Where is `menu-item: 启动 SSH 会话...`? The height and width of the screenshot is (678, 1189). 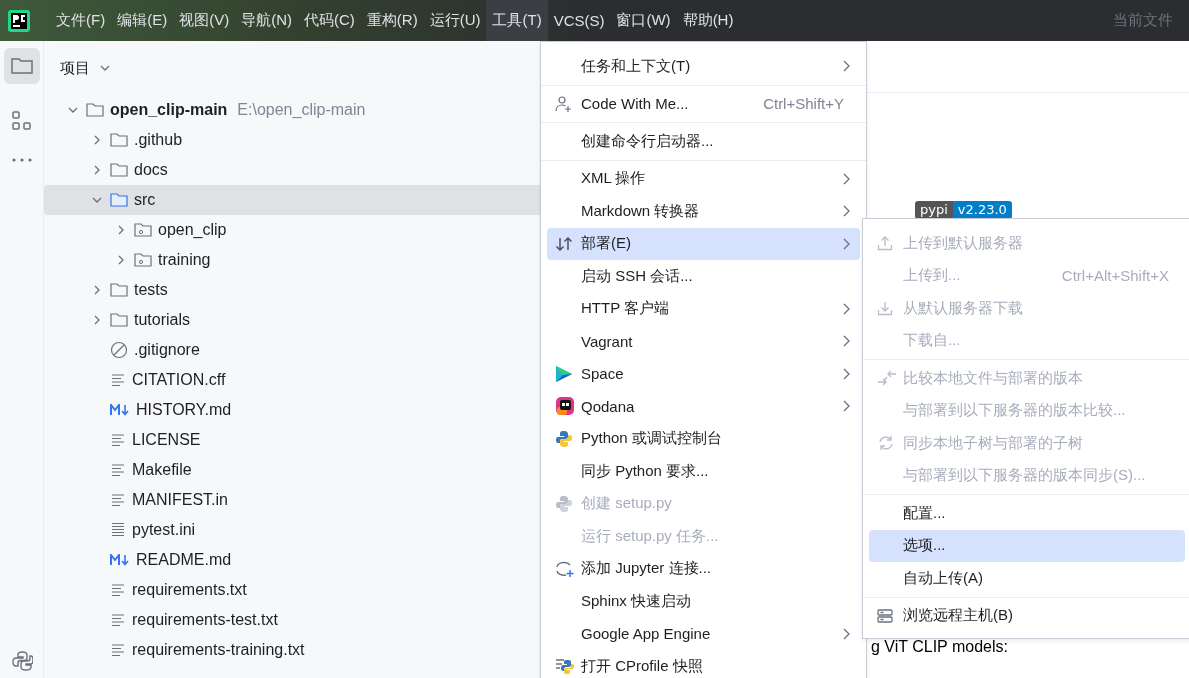
menu-item: 启动 SSH 会话... is located at coordinates (703, 276).